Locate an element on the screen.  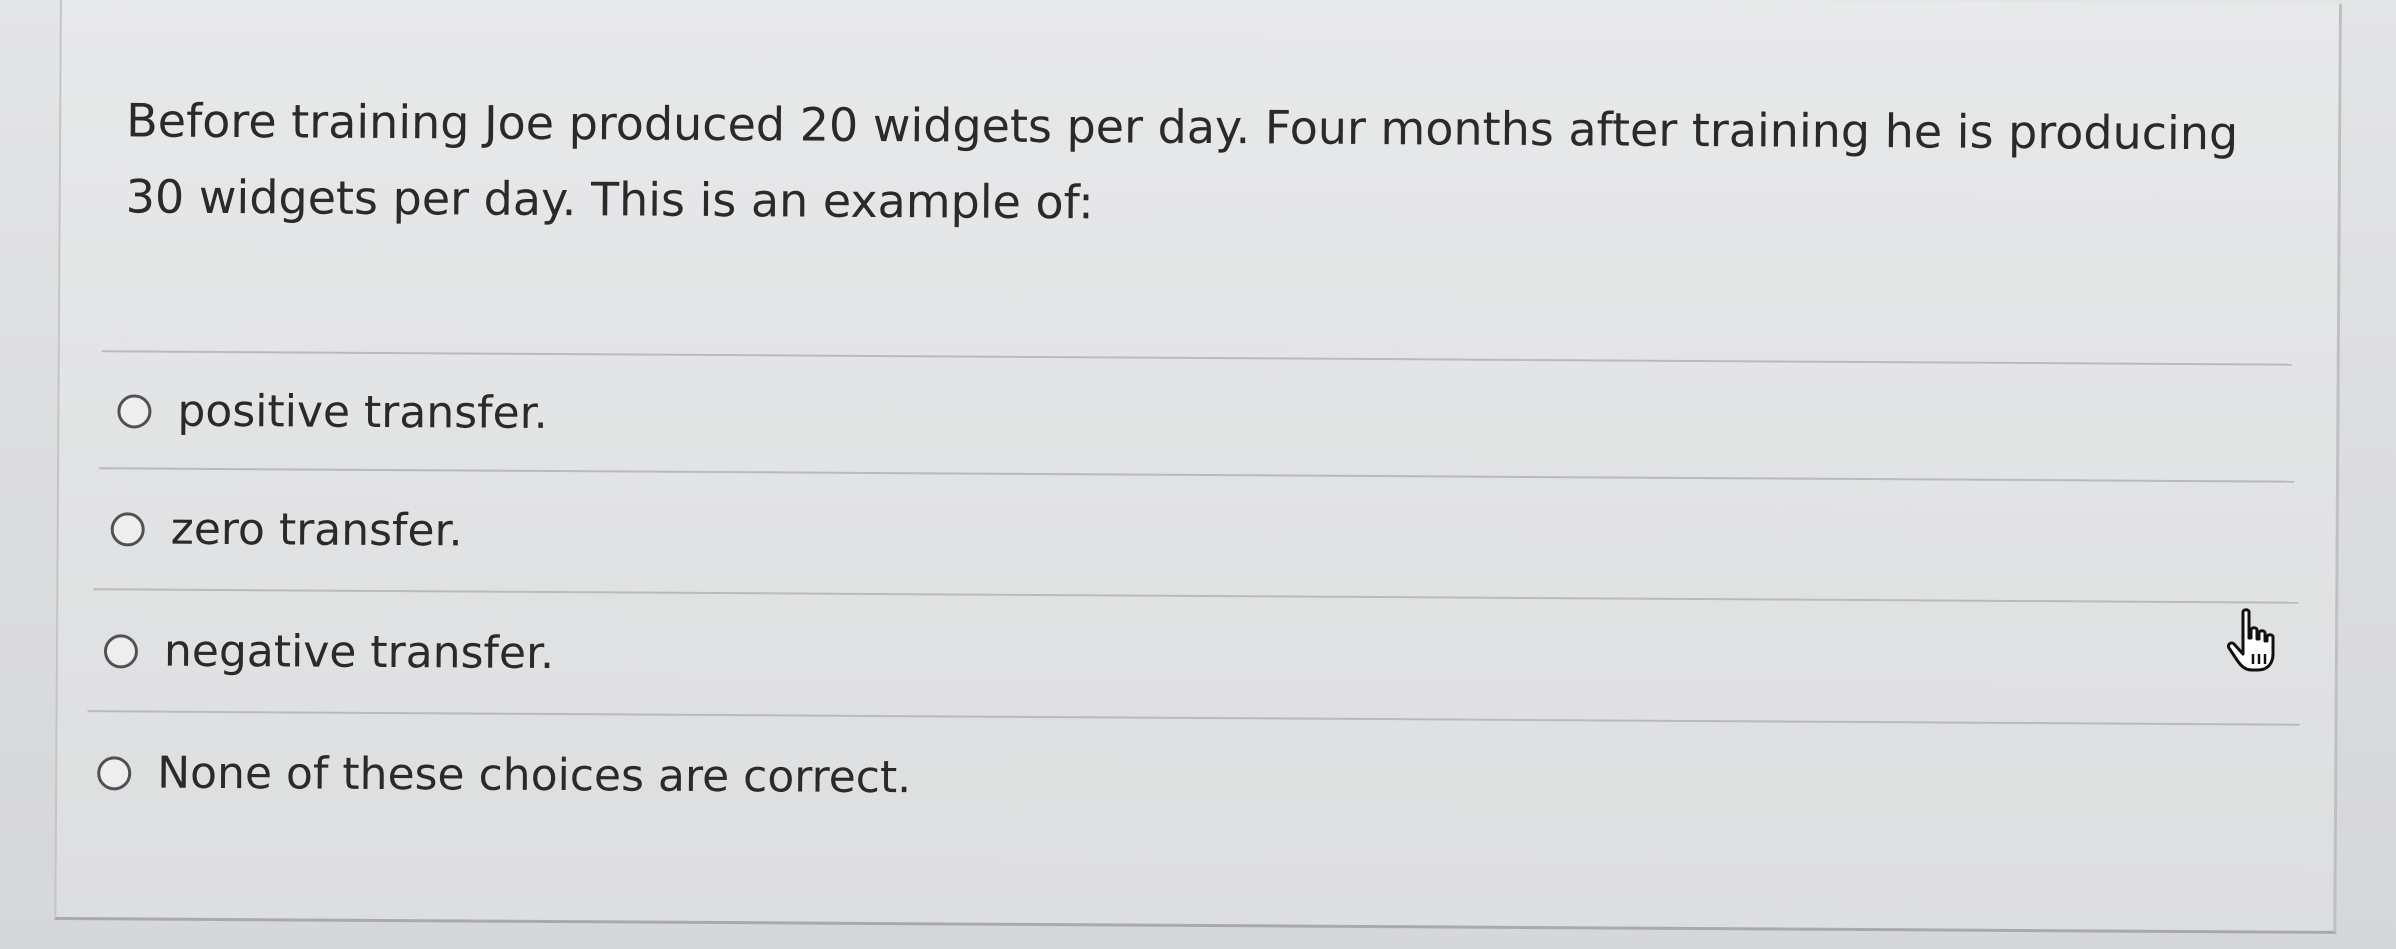
option-negative-transfer: negative transfer. is located at coordinates (329, 652).